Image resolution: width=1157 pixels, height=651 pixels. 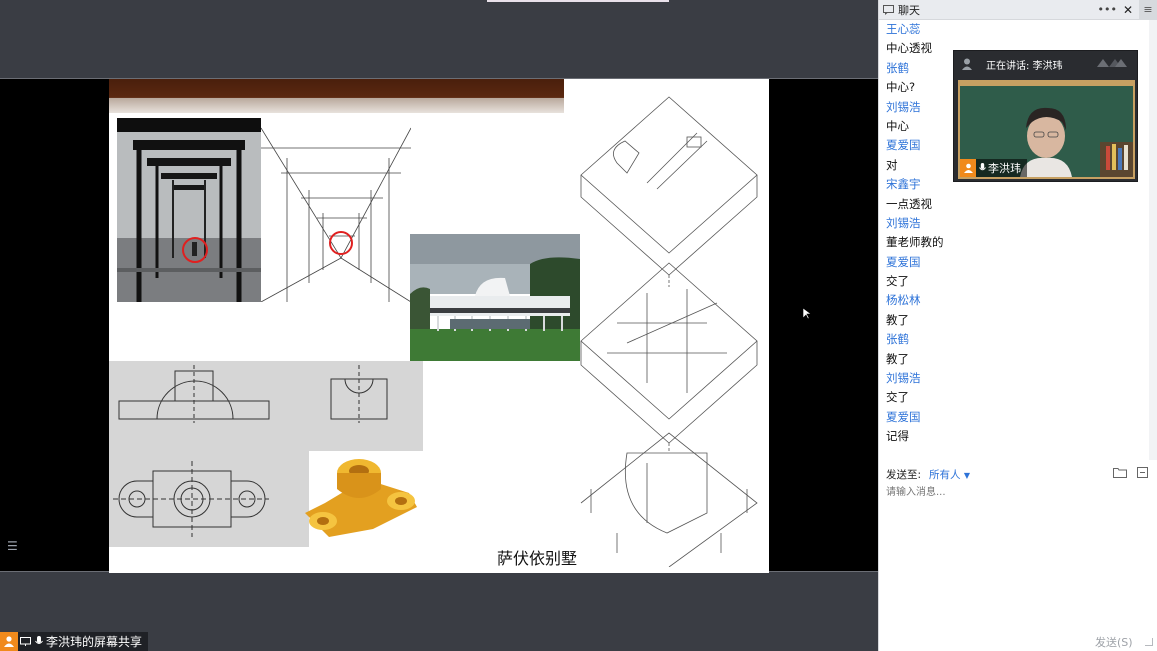 I want to click on speaker-video-feed: 李洪玮, so click(x=1046, y=129).